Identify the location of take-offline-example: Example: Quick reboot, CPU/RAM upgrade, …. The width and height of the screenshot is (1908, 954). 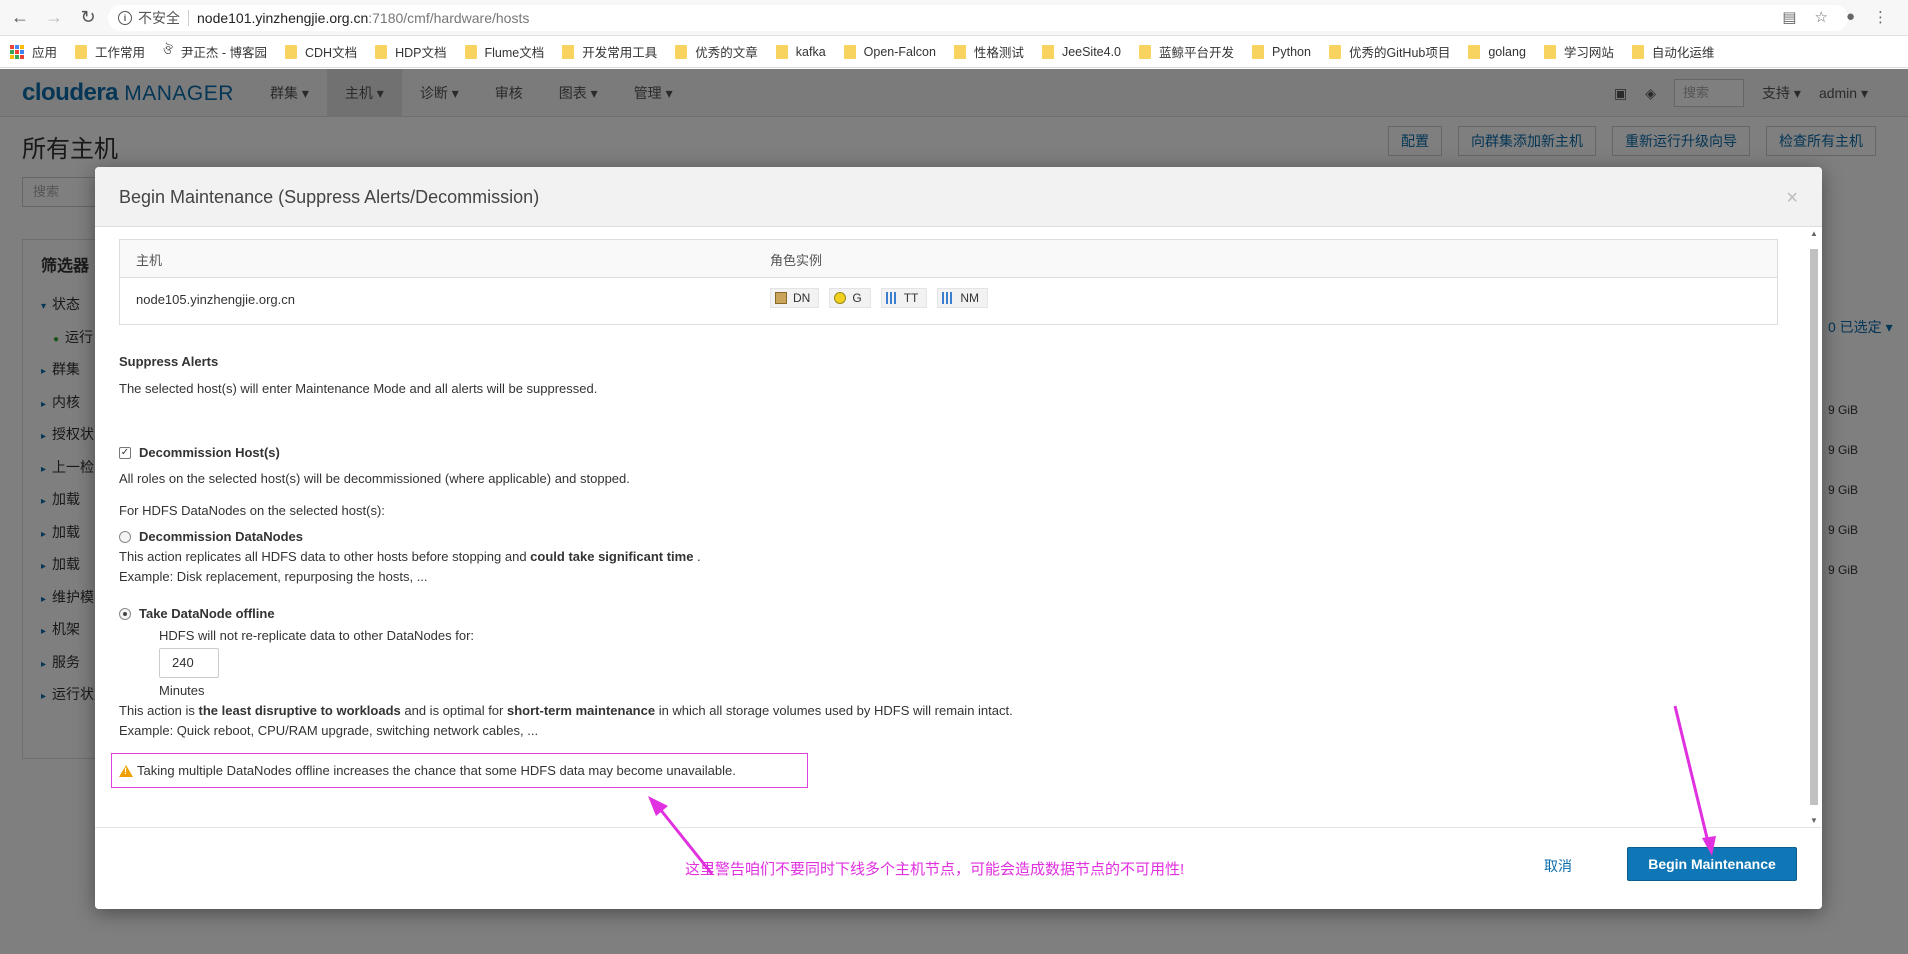
(329, 730).